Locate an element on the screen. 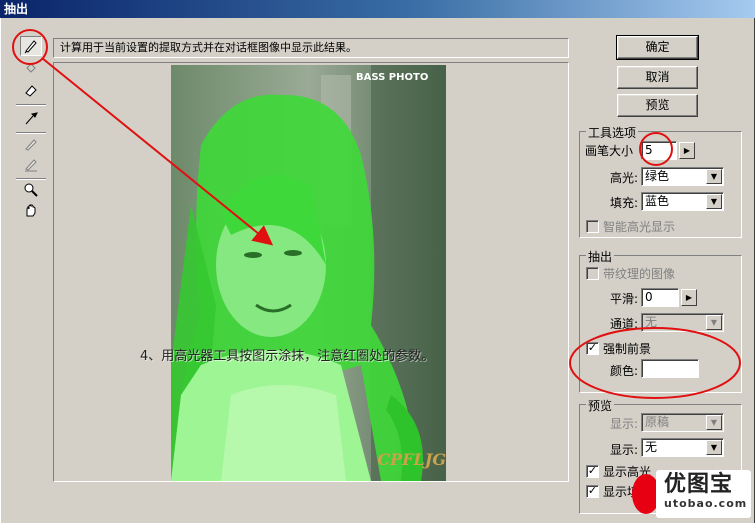  eraser-tool is located at coordinates (31, 90).